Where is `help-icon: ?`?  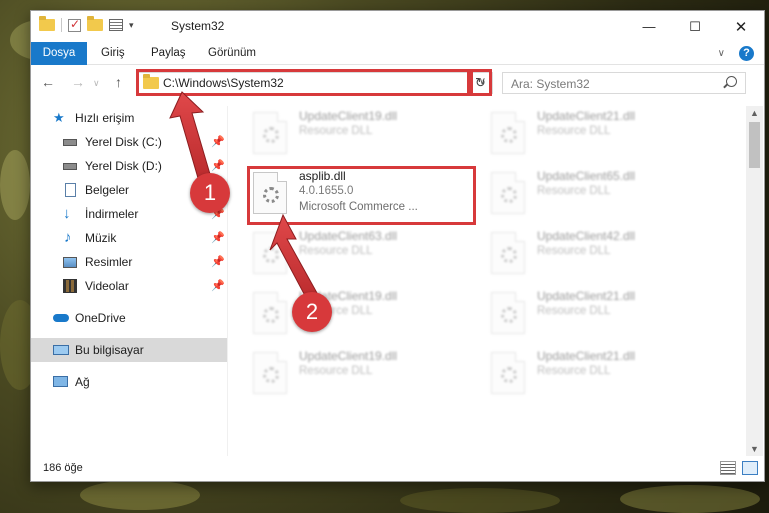
help-icon: ? is located at coordinates (746, 53).